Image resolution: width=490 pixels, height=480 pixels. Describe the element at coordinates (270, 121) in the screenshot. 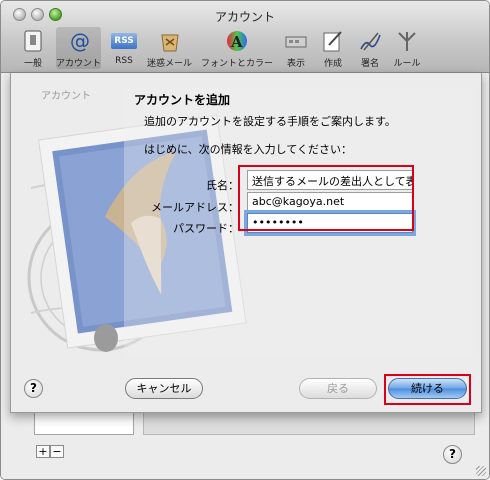

I see `sheet-description: 追加のアカウントを設定する手順をご案内します。` at that location.